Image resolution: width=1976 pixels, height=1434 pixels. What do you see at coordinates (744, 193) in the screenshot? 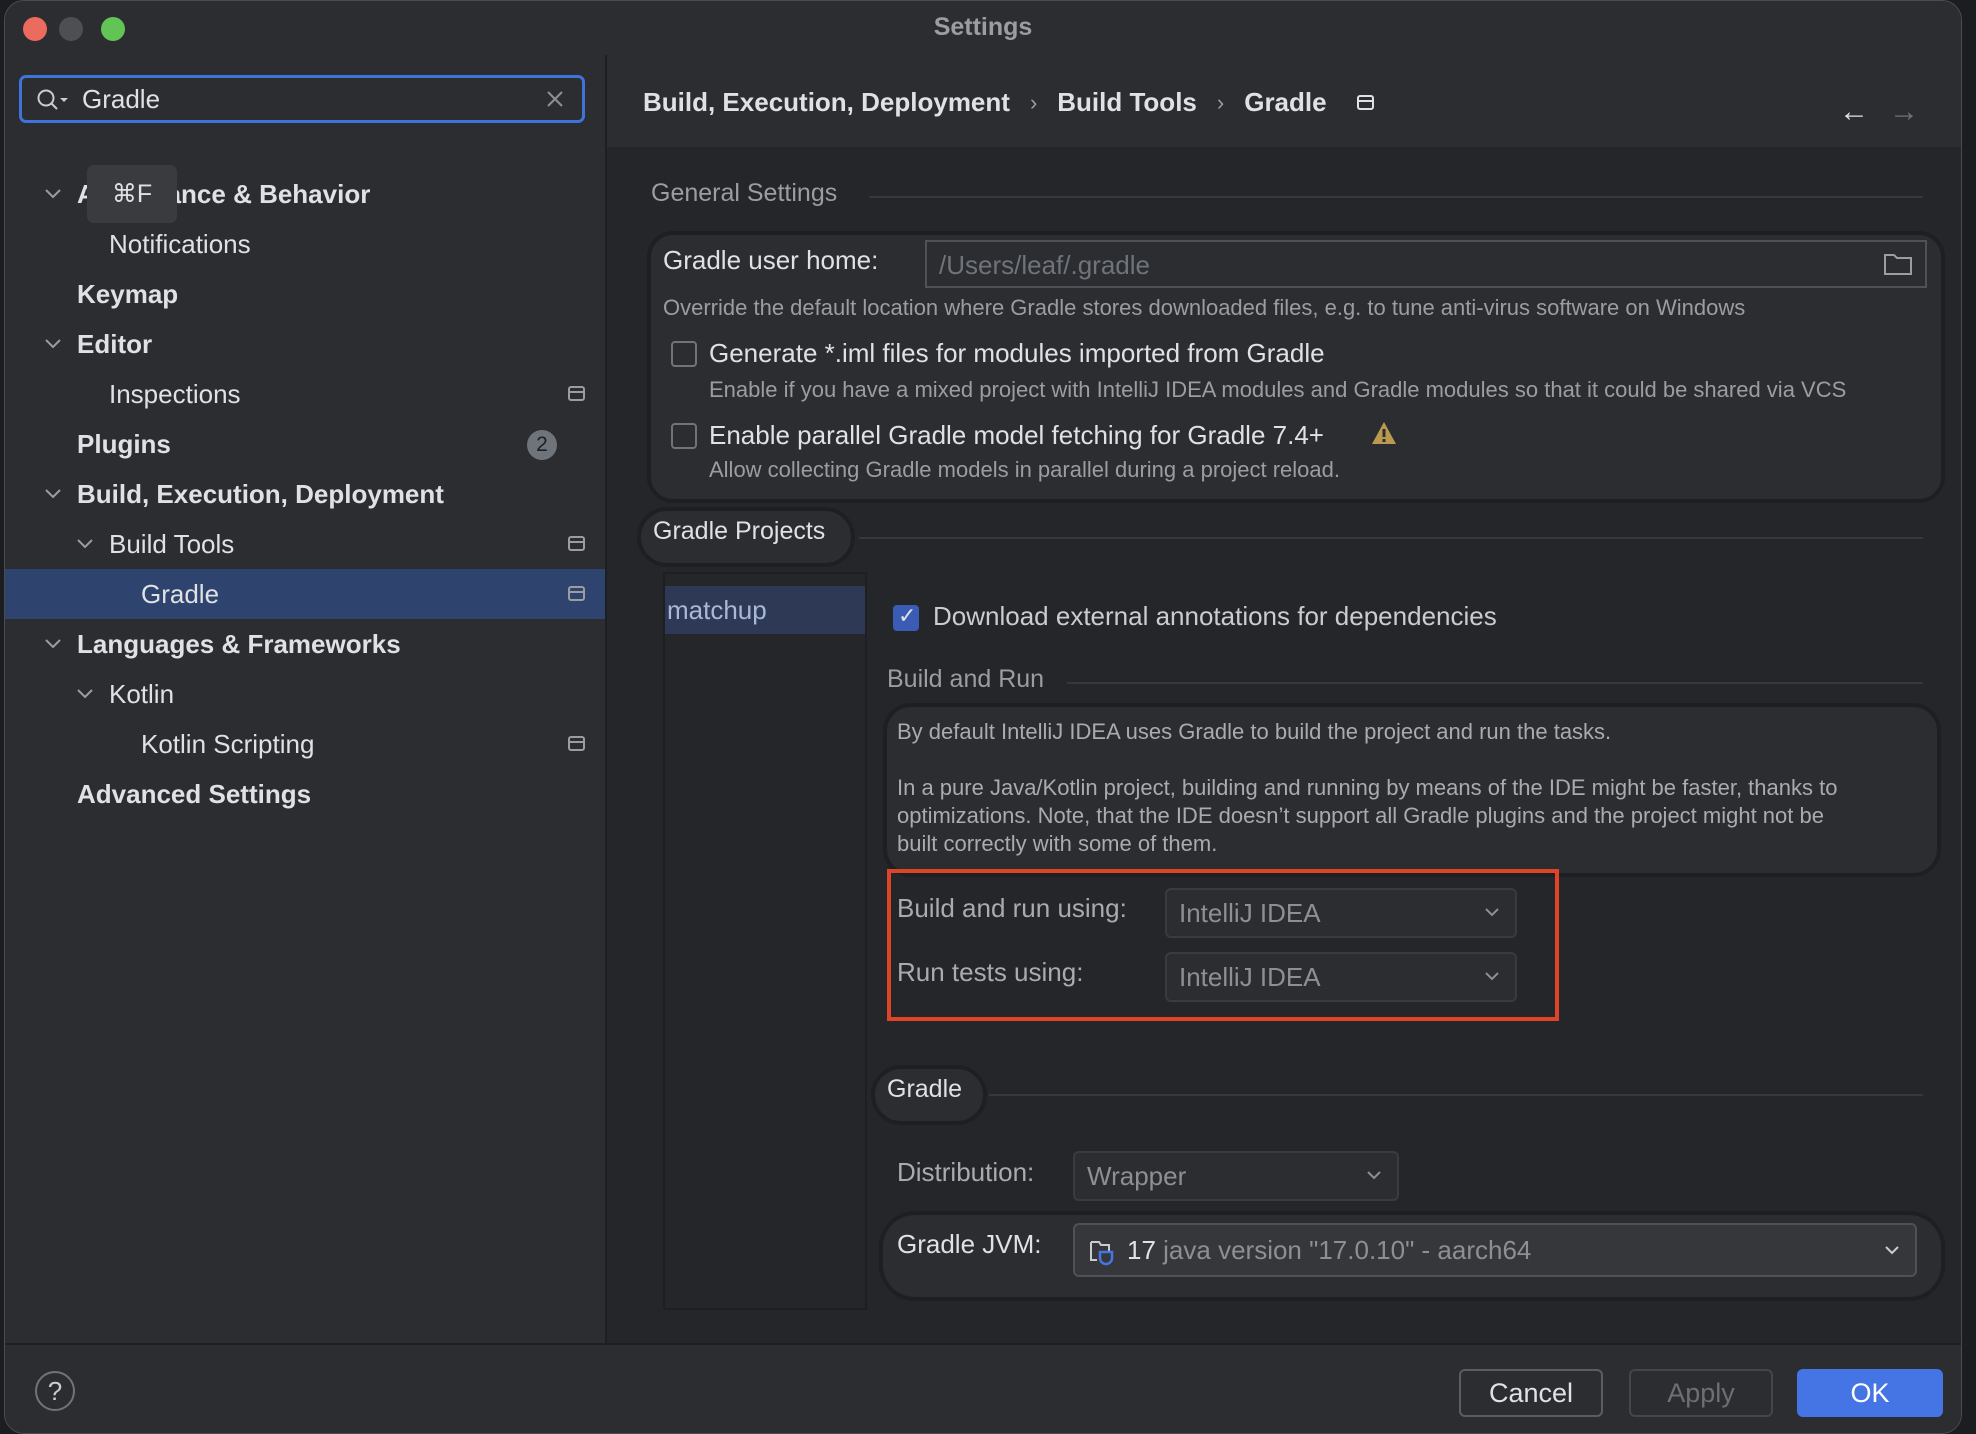
I see `section-general-settings: General Settings` at bounding box center [744, 193].